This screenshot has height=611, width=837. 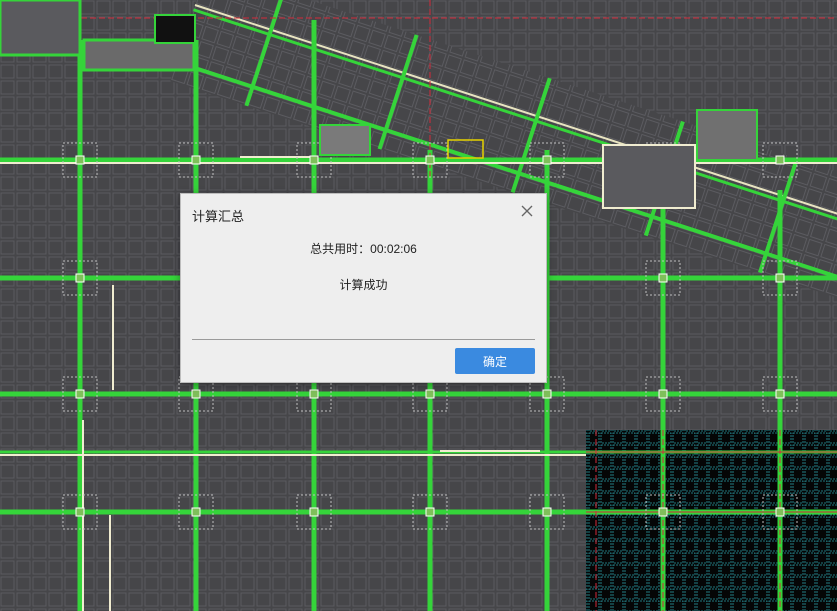 What do you see at coordinates (218, 216) in the screenshot?
I see `dialog-title: 计算汇总` at bounding box center [218, 216].